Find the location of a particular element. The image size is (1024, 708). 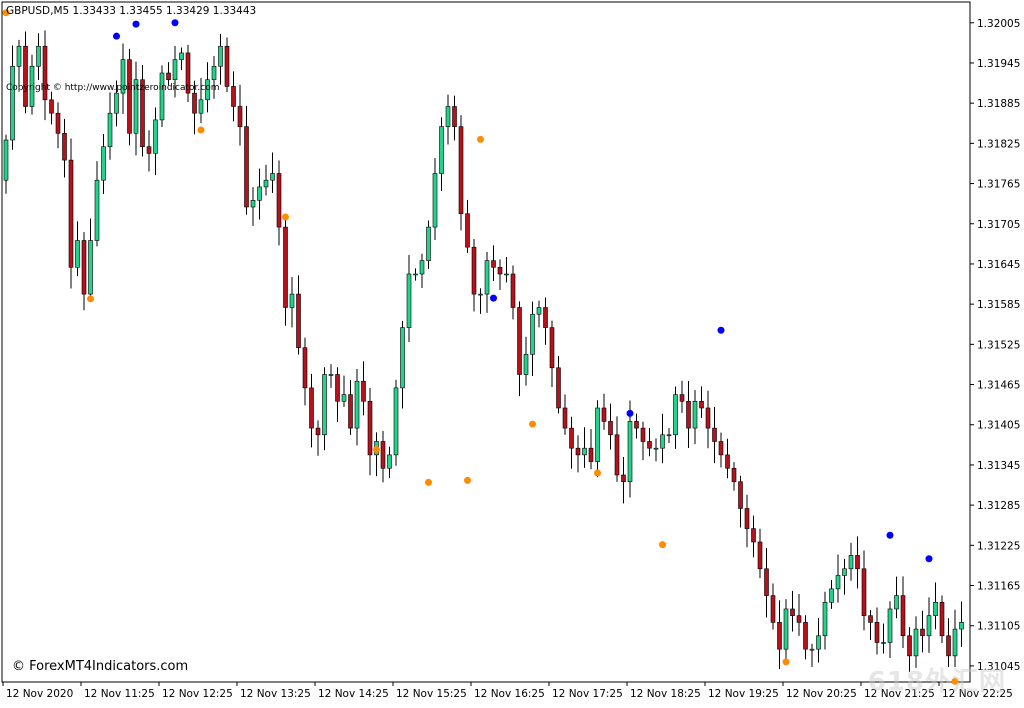

x-tick-label: 12 Nov 14:25 is located at coordinates (353, 694).